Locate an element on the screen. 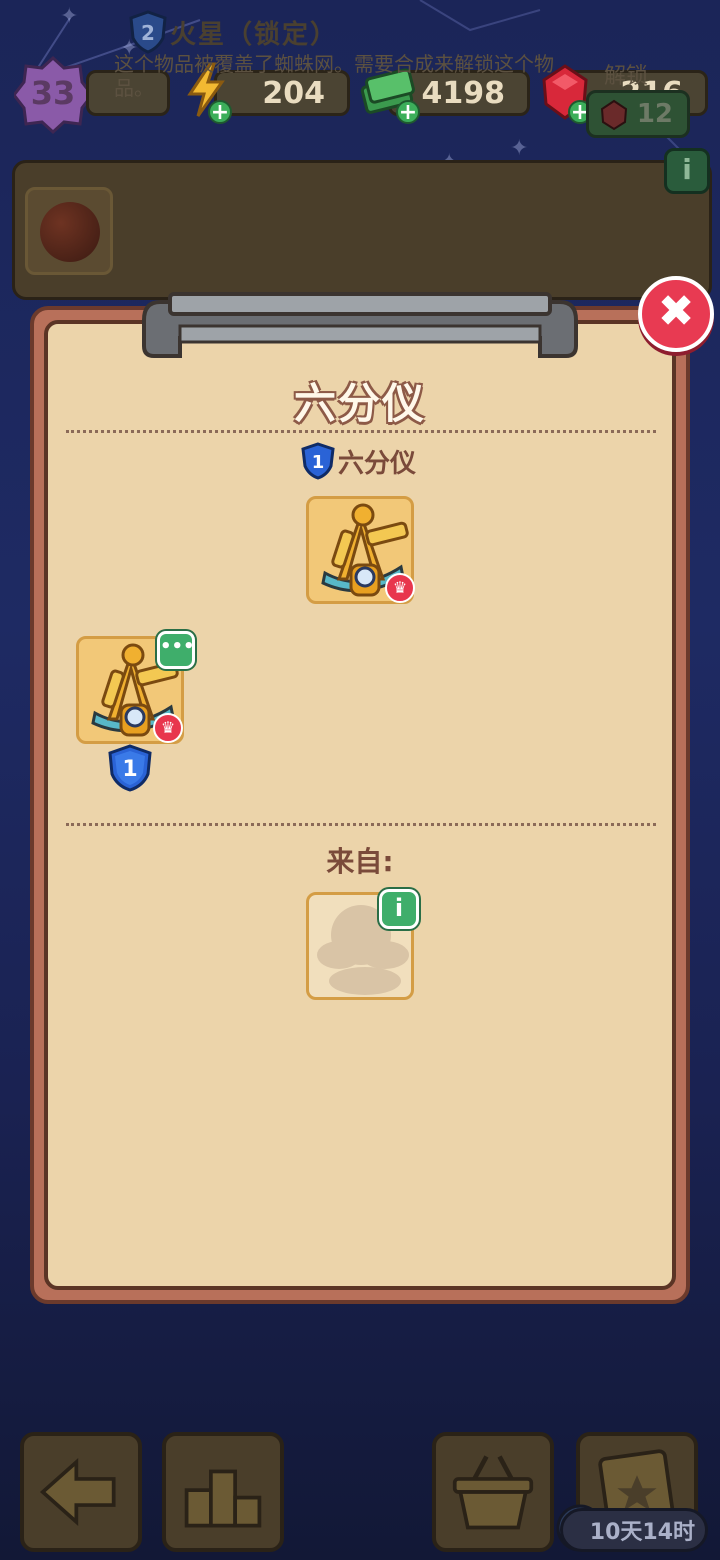 The width and height of the screenshot is (720, 1560). info-level-text: 2 is located at coordinates (148, 33).